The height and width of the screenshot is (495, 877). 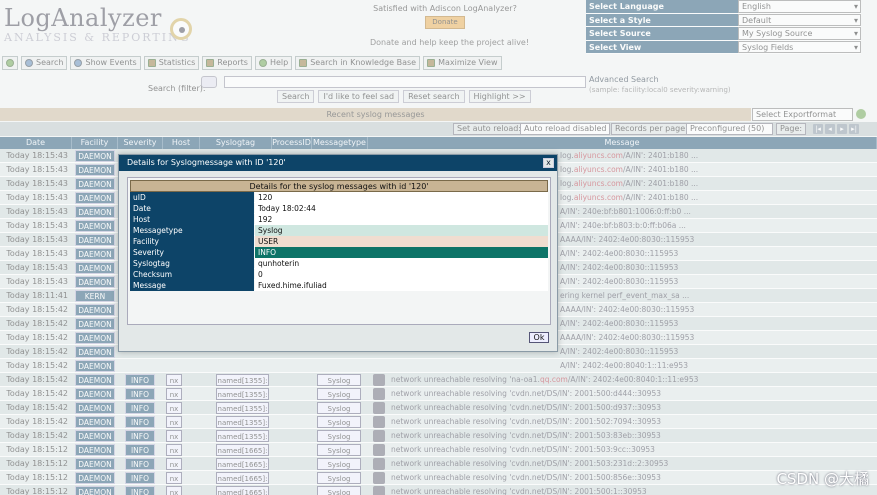 I want to click on detail-value: qunhoterin, so click(x=401, y=263).